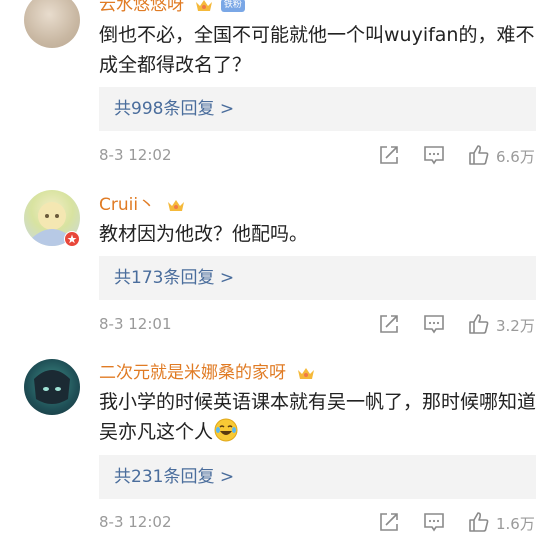 Image resolution: width=545 pixels, height=535 pixels. I want to click on username: 二次元就是米娜桑的家呀, so click(207, 370).